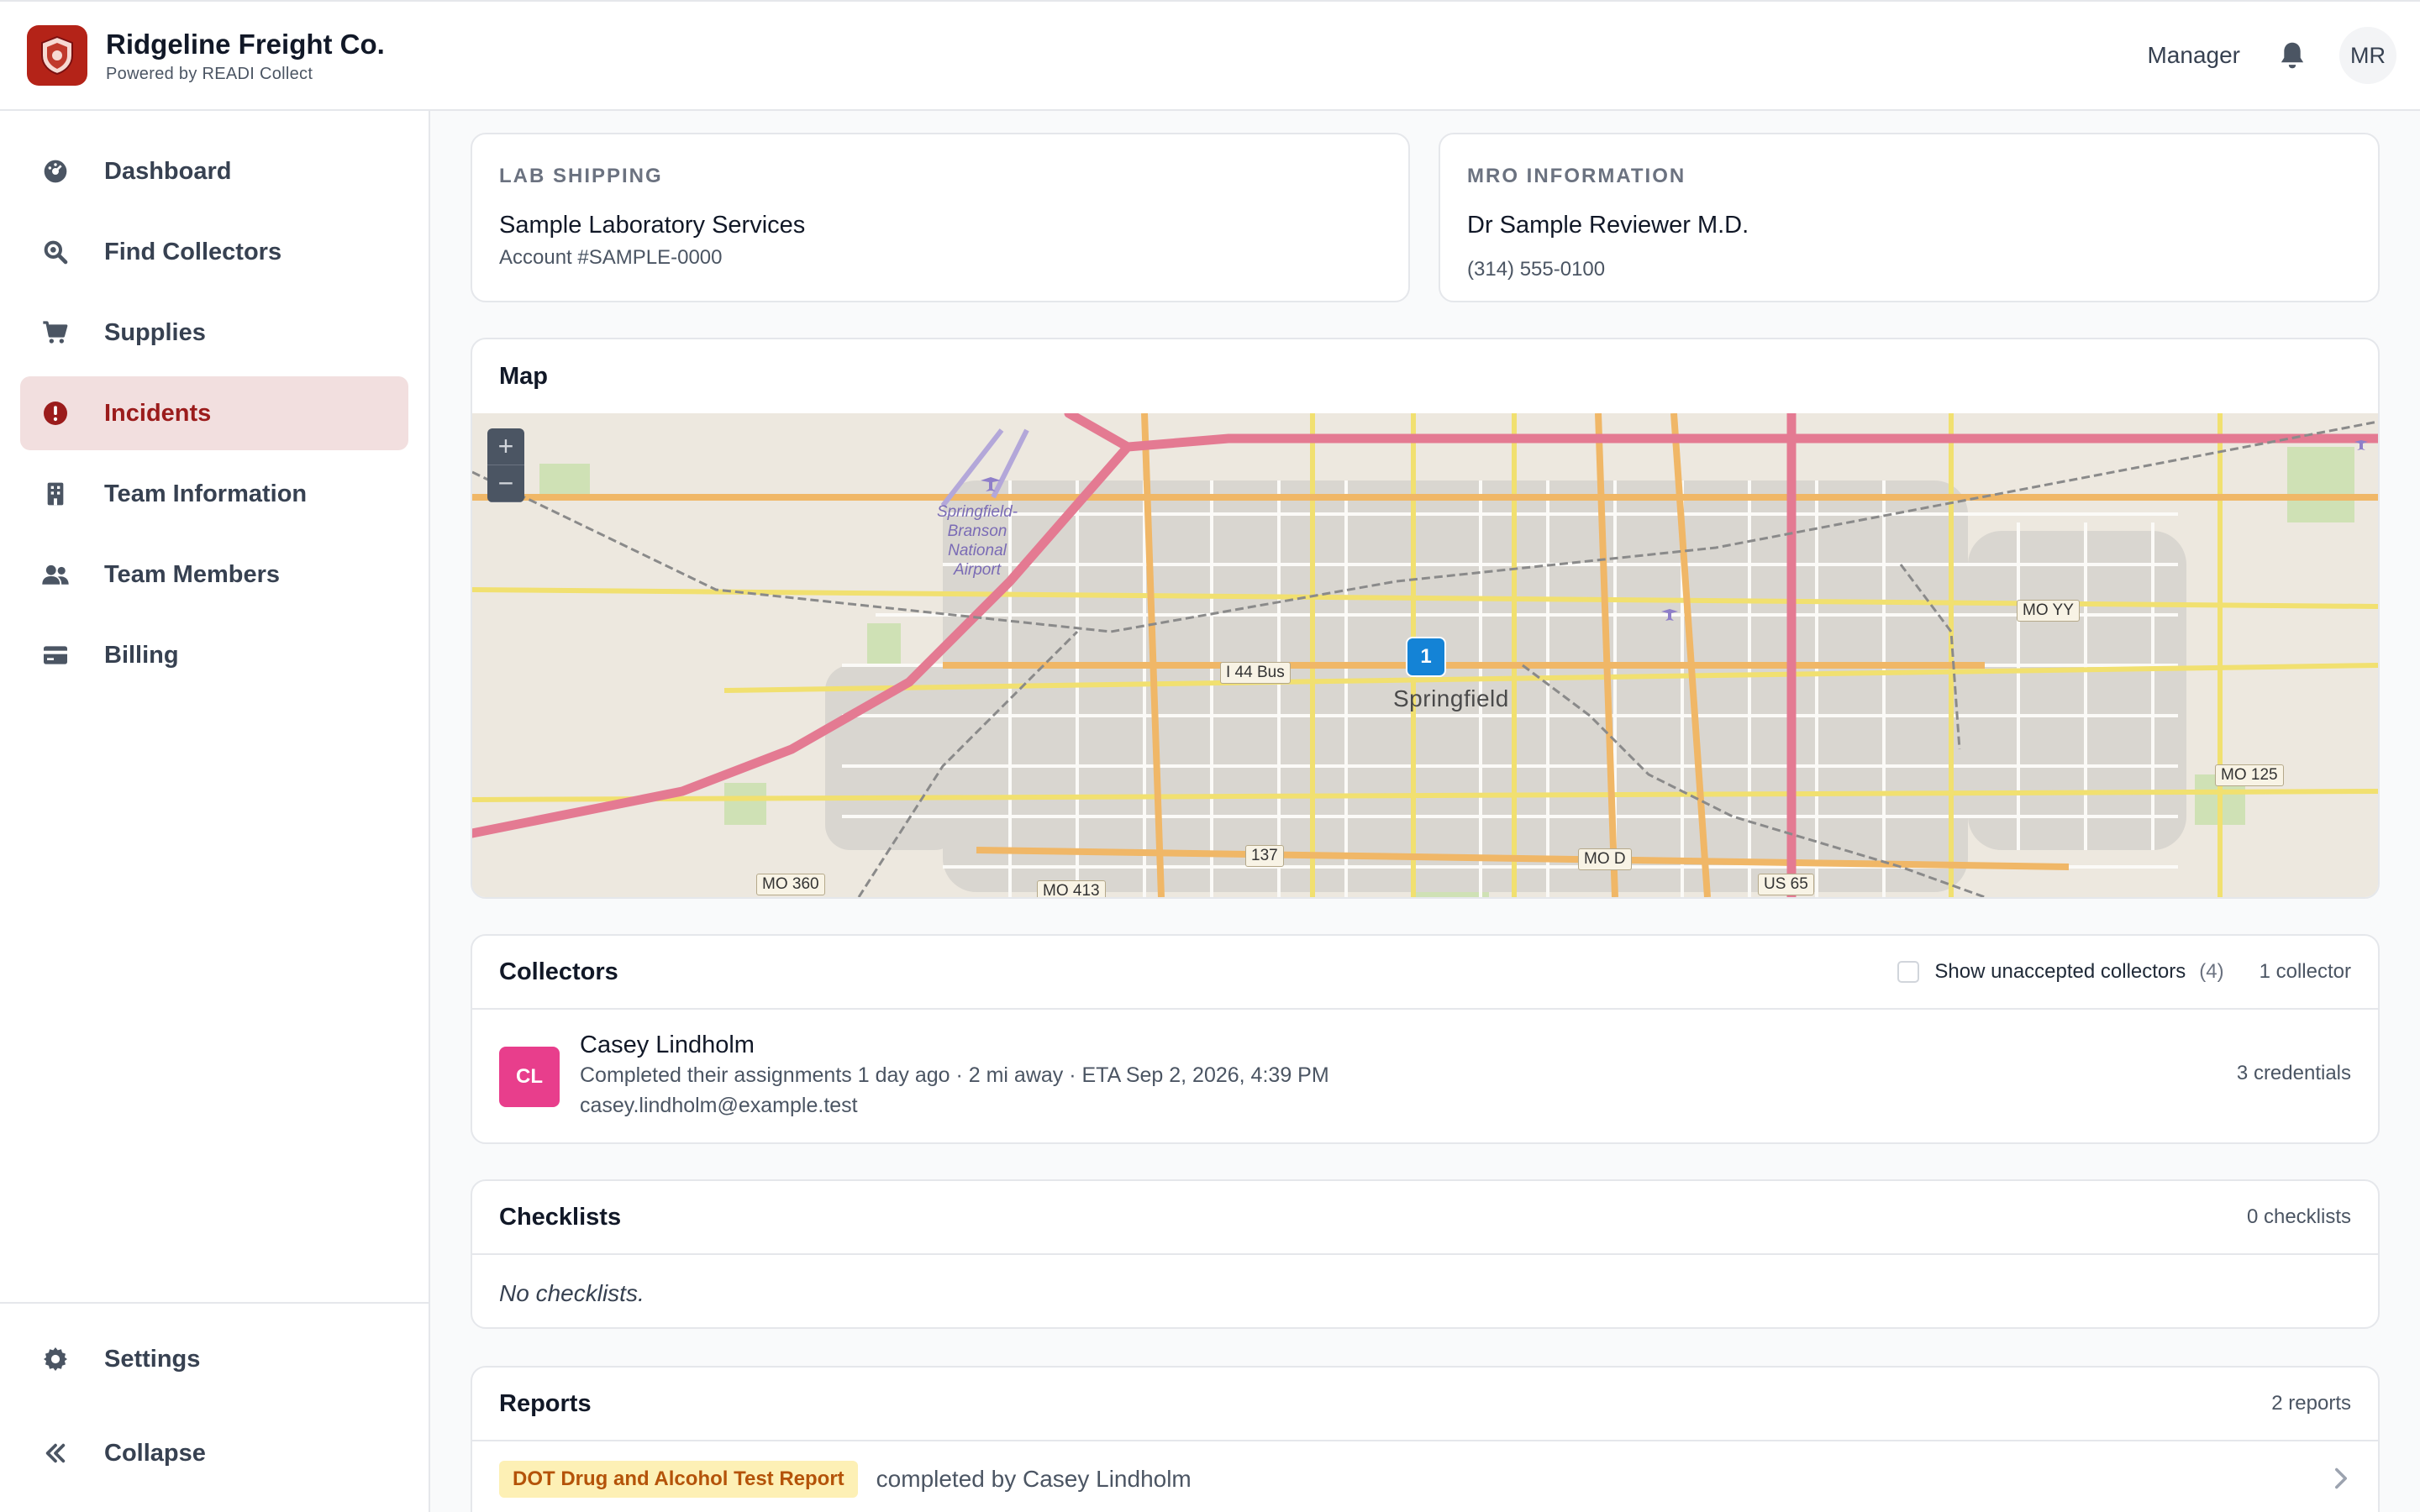 The width and height of the screenshot is (2420, 1512). Describe the element at coordinates (2311, 1403) in the screenshot. I see `reports-count: 2 reports` at that location.